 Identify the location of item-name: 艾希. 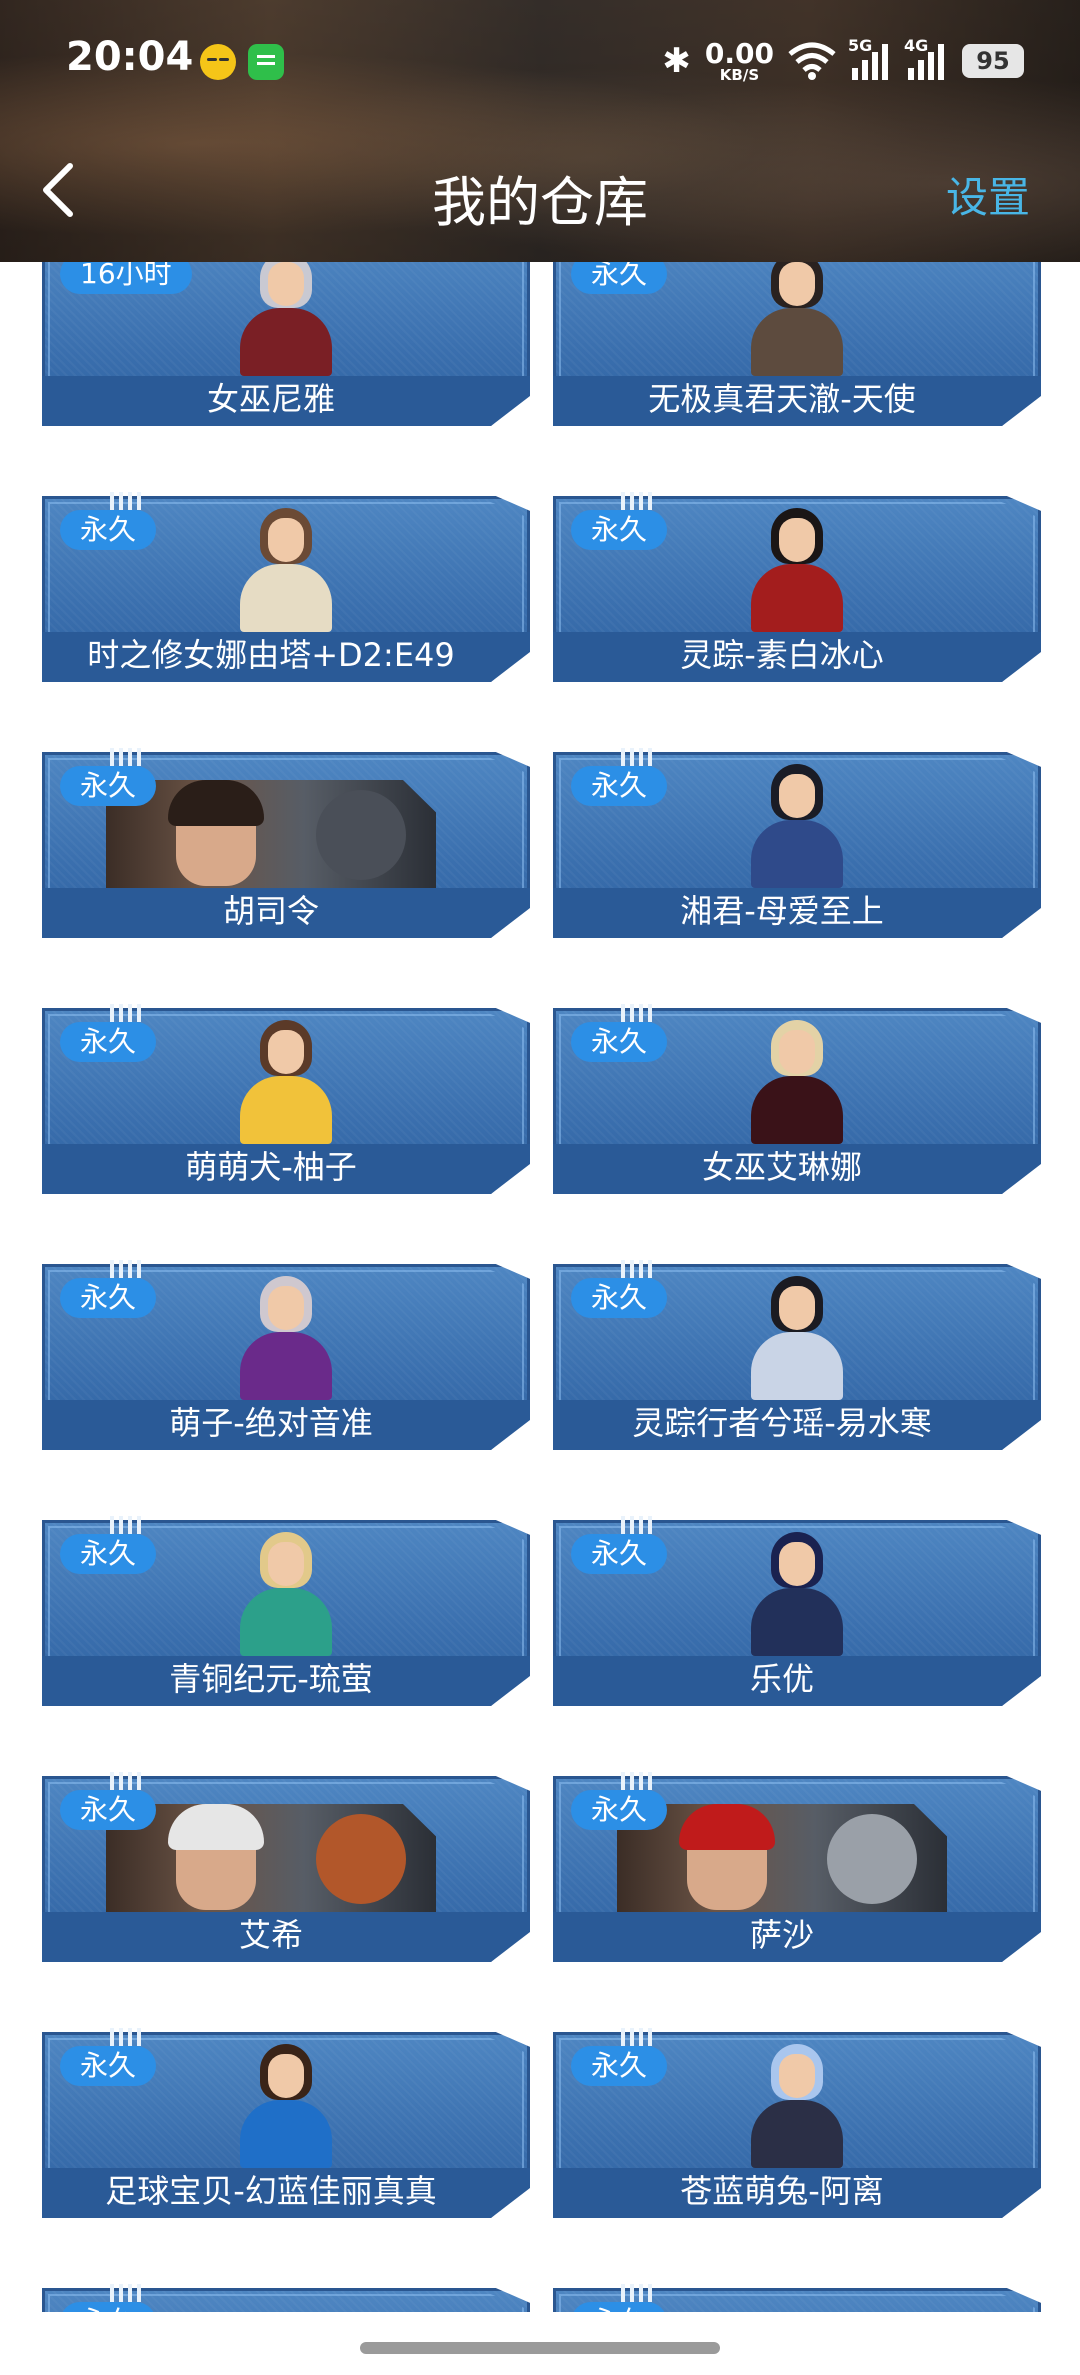
(270, 1935).